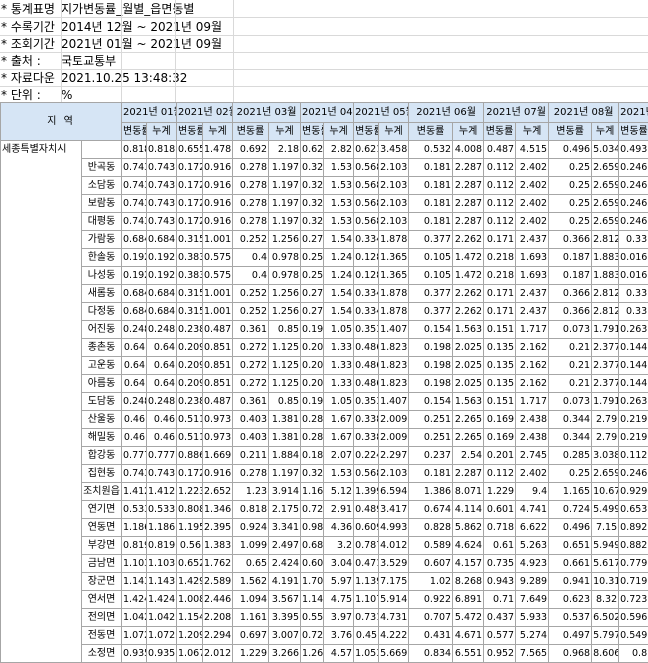 The width and height of the screenshot is (648, 663). I want to click on cumulative-cell: 2.287, so click(468, 204).